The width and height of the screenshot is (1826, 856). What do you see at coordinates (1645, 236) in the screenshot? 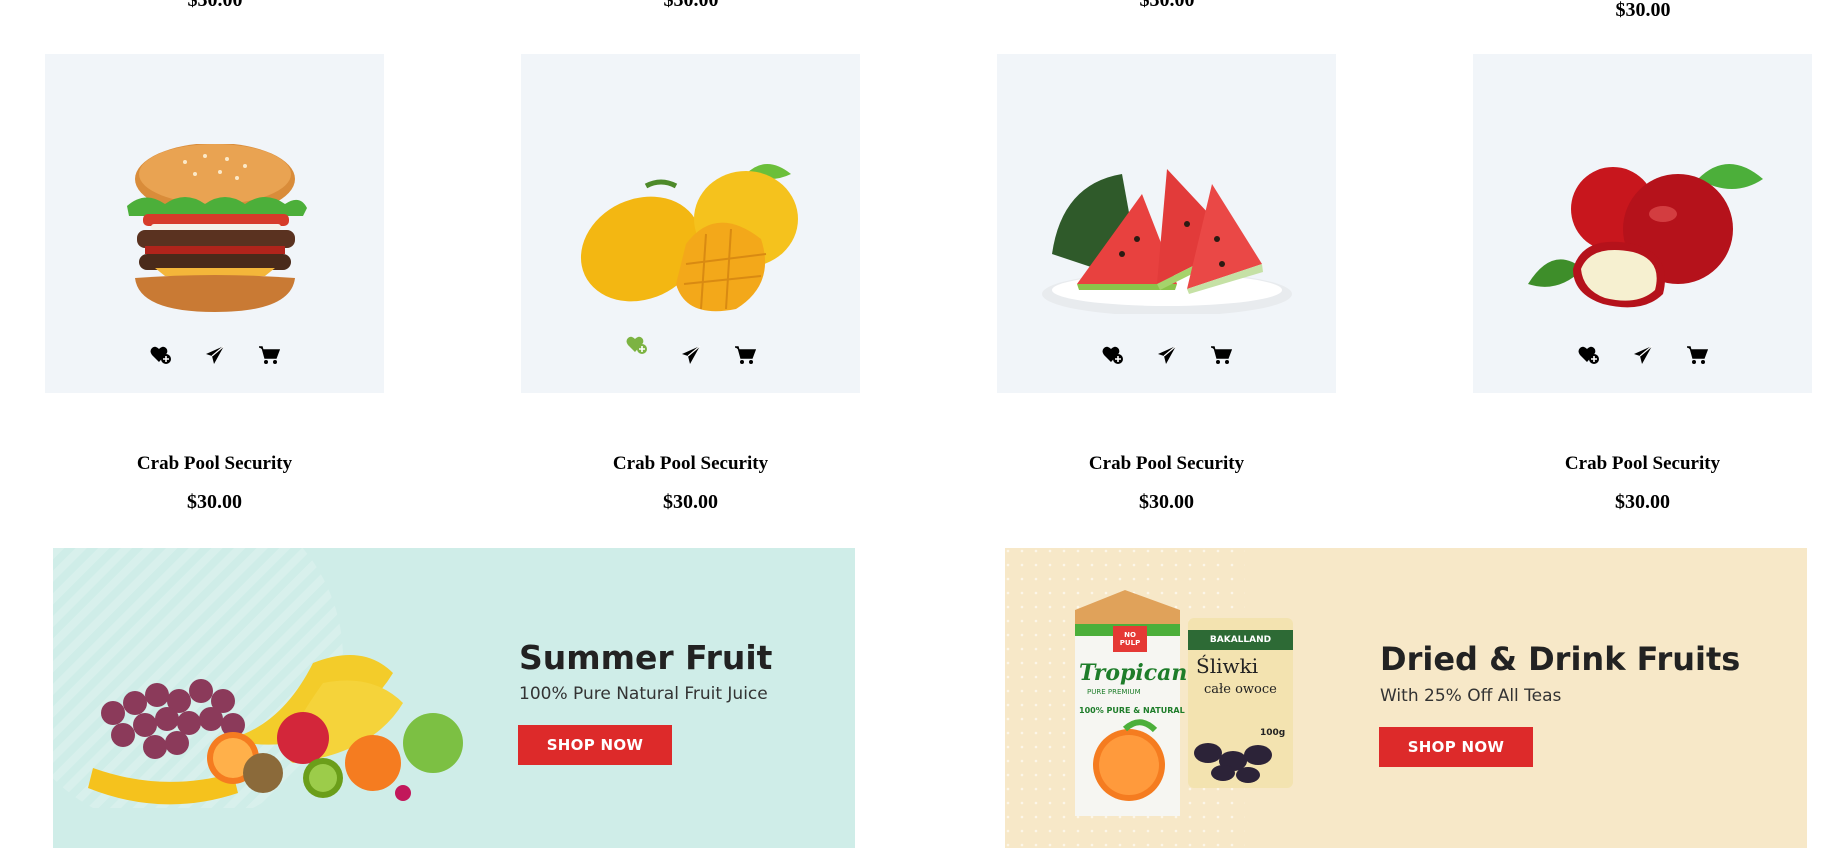
I see `apple-image` at bounding box center [1645, 236].